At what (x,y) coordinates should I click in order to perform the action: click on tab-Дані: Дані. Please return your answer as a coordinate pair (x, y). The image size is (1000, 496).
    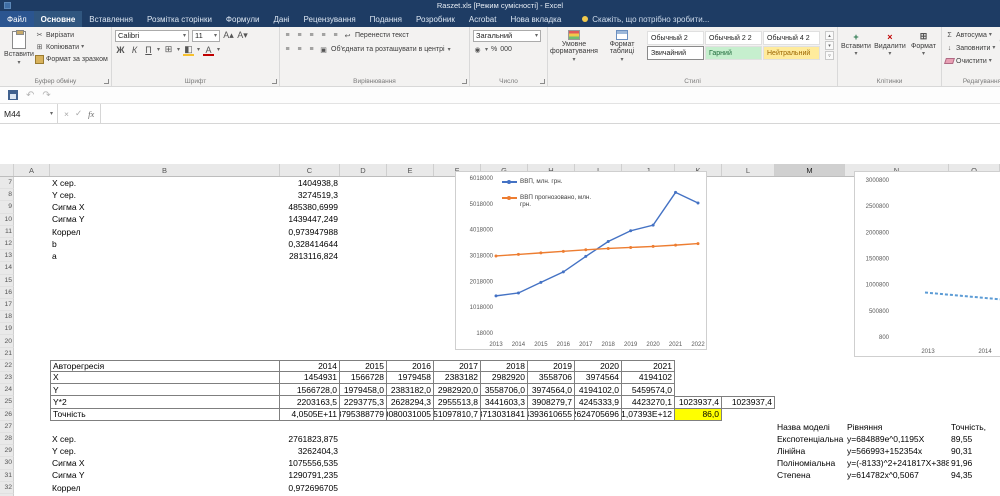
    Looking at the image, I should click on (281, 19).